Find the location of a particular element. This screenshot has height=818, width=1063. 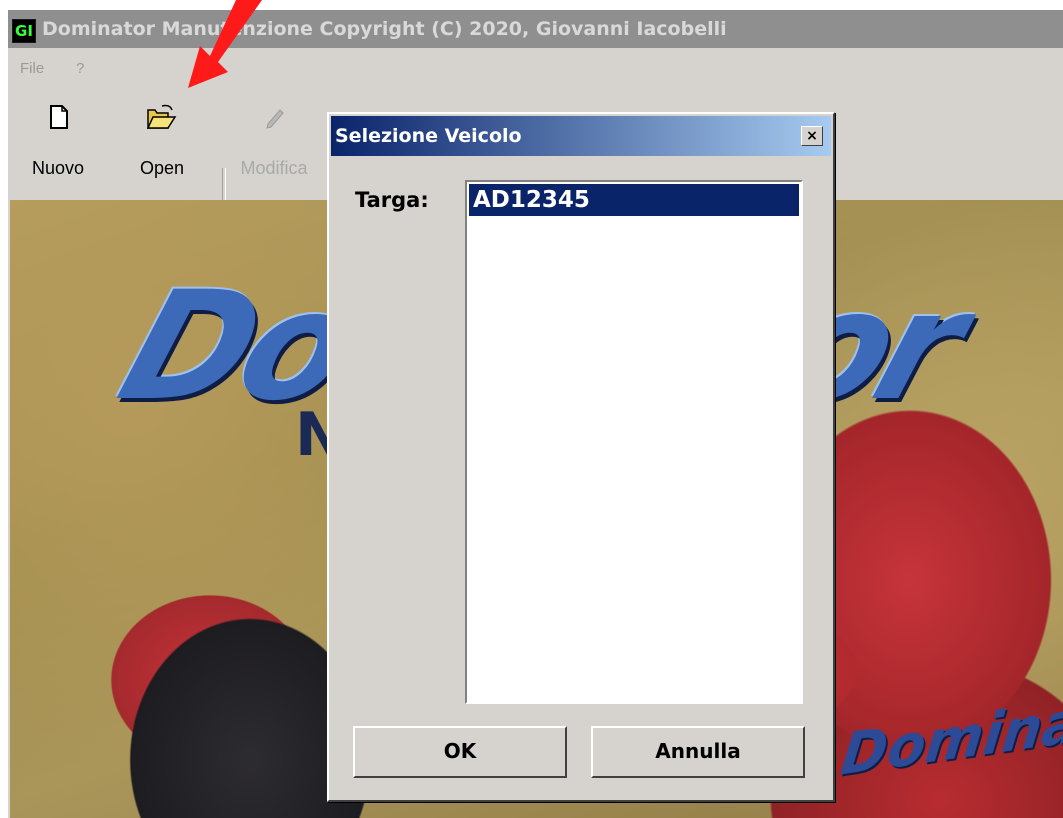

plate-label: Targa: is located at coordinates (392, 200).